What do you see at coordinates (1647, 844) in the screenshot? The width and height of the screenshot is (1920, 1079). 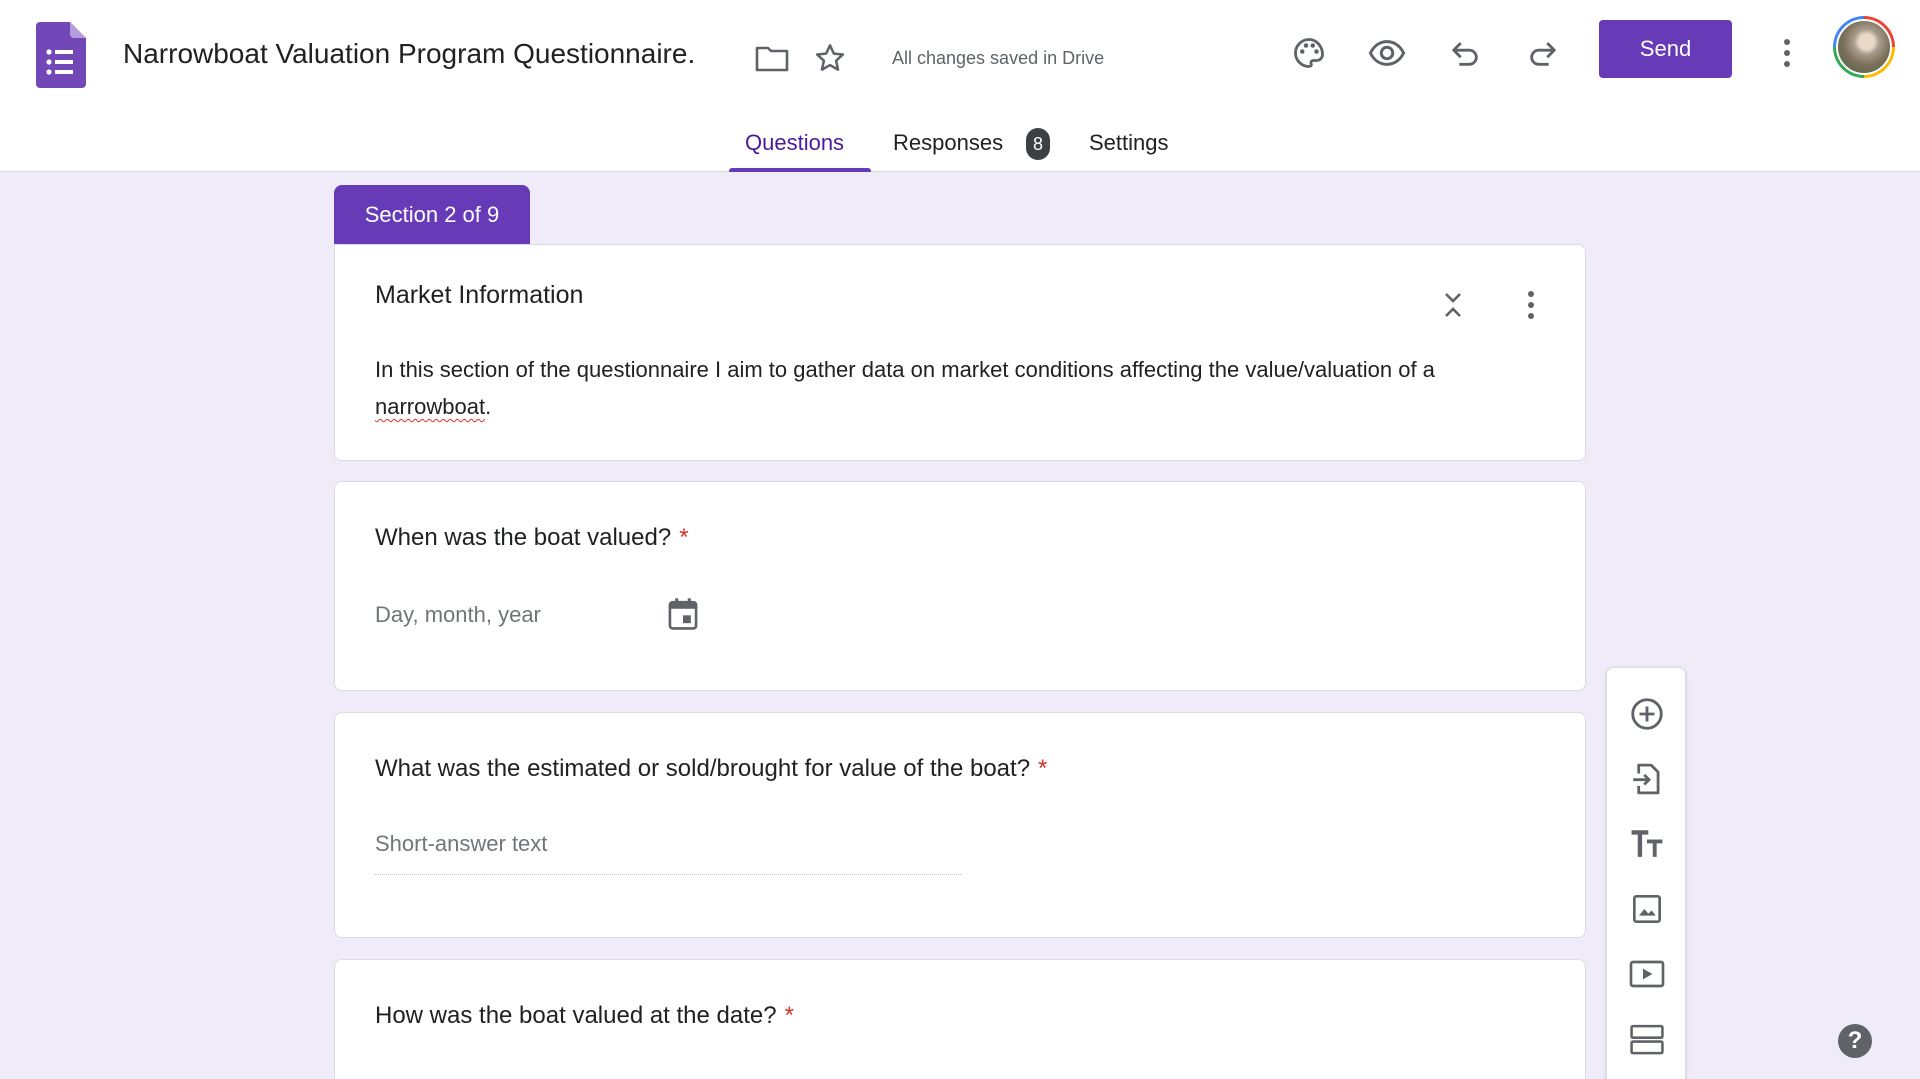 I see `add-title-icon` at bounding box center [1647, 844].